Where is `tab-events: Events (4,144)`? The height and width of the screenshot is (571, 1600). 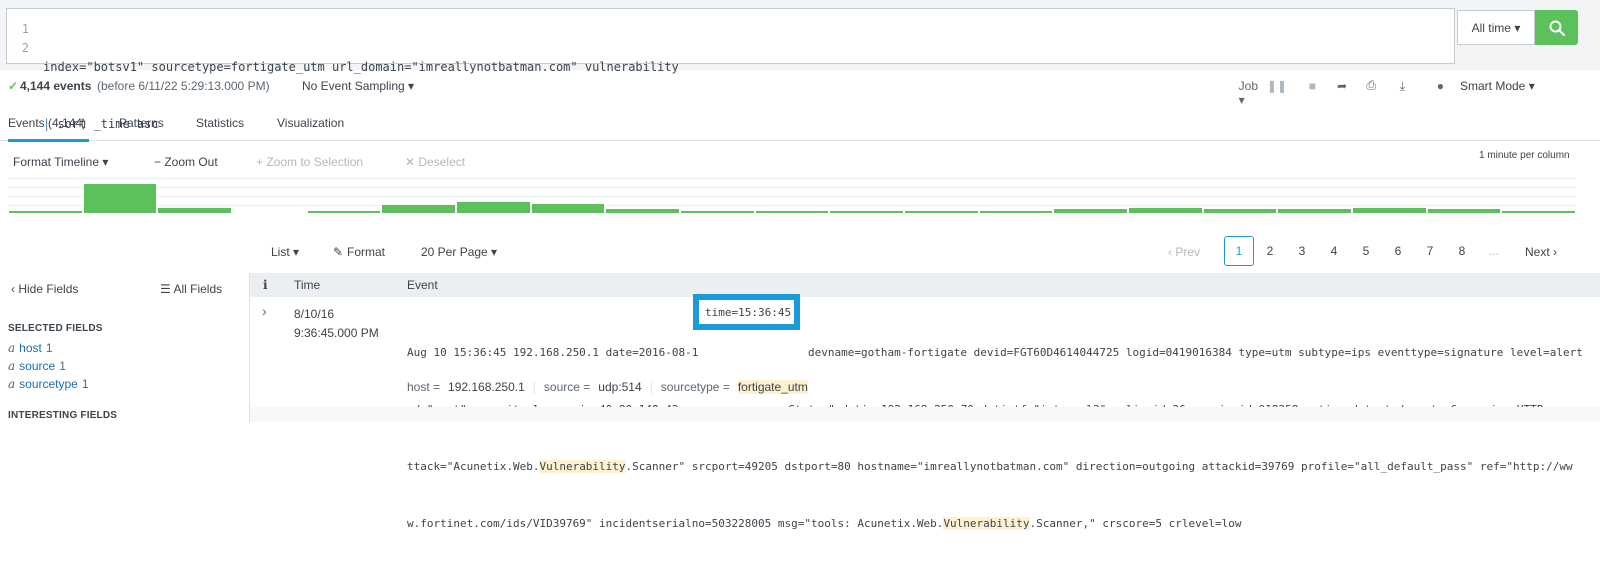
tab-events: Events (4,144) is located at coordinates (47, 123).